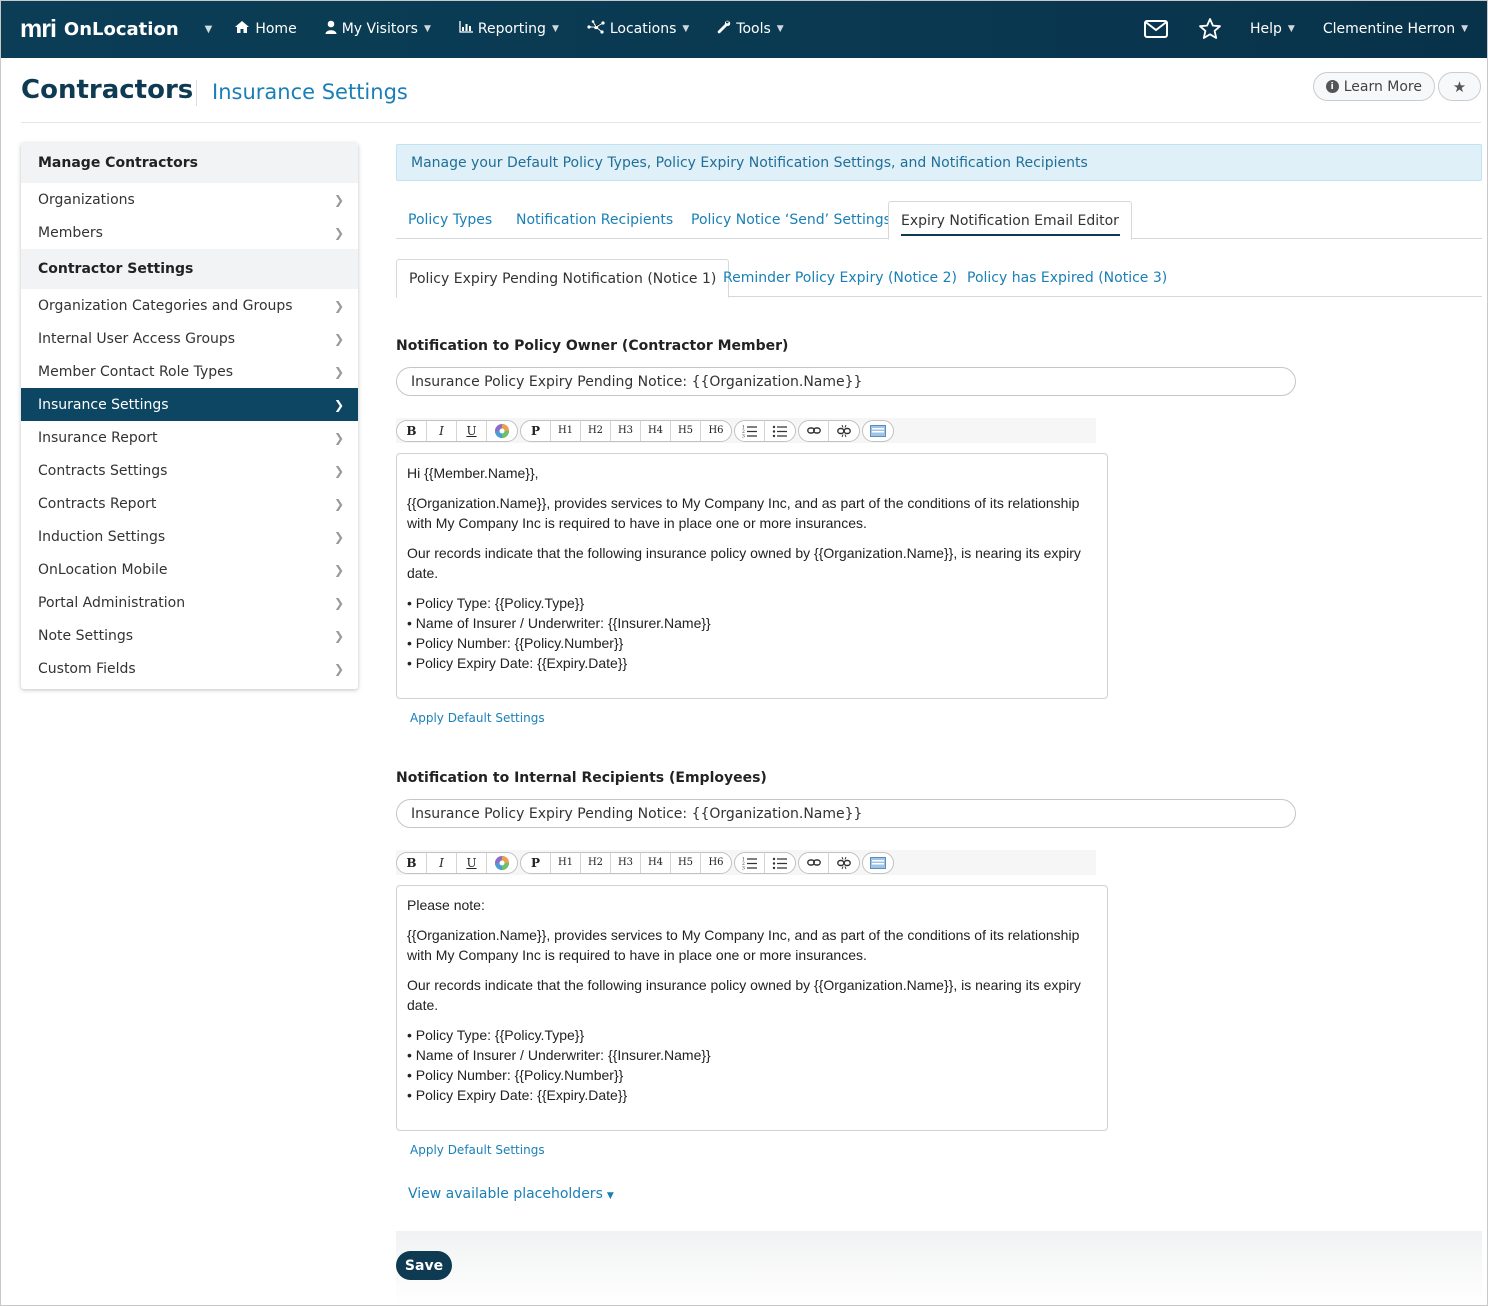 The height and width of the screenshot is (1306, 1488). What do you see at coordinates (1210, 29) in the screenshot?
I see `star-outline-icon` at bounding box center [1210, 29].